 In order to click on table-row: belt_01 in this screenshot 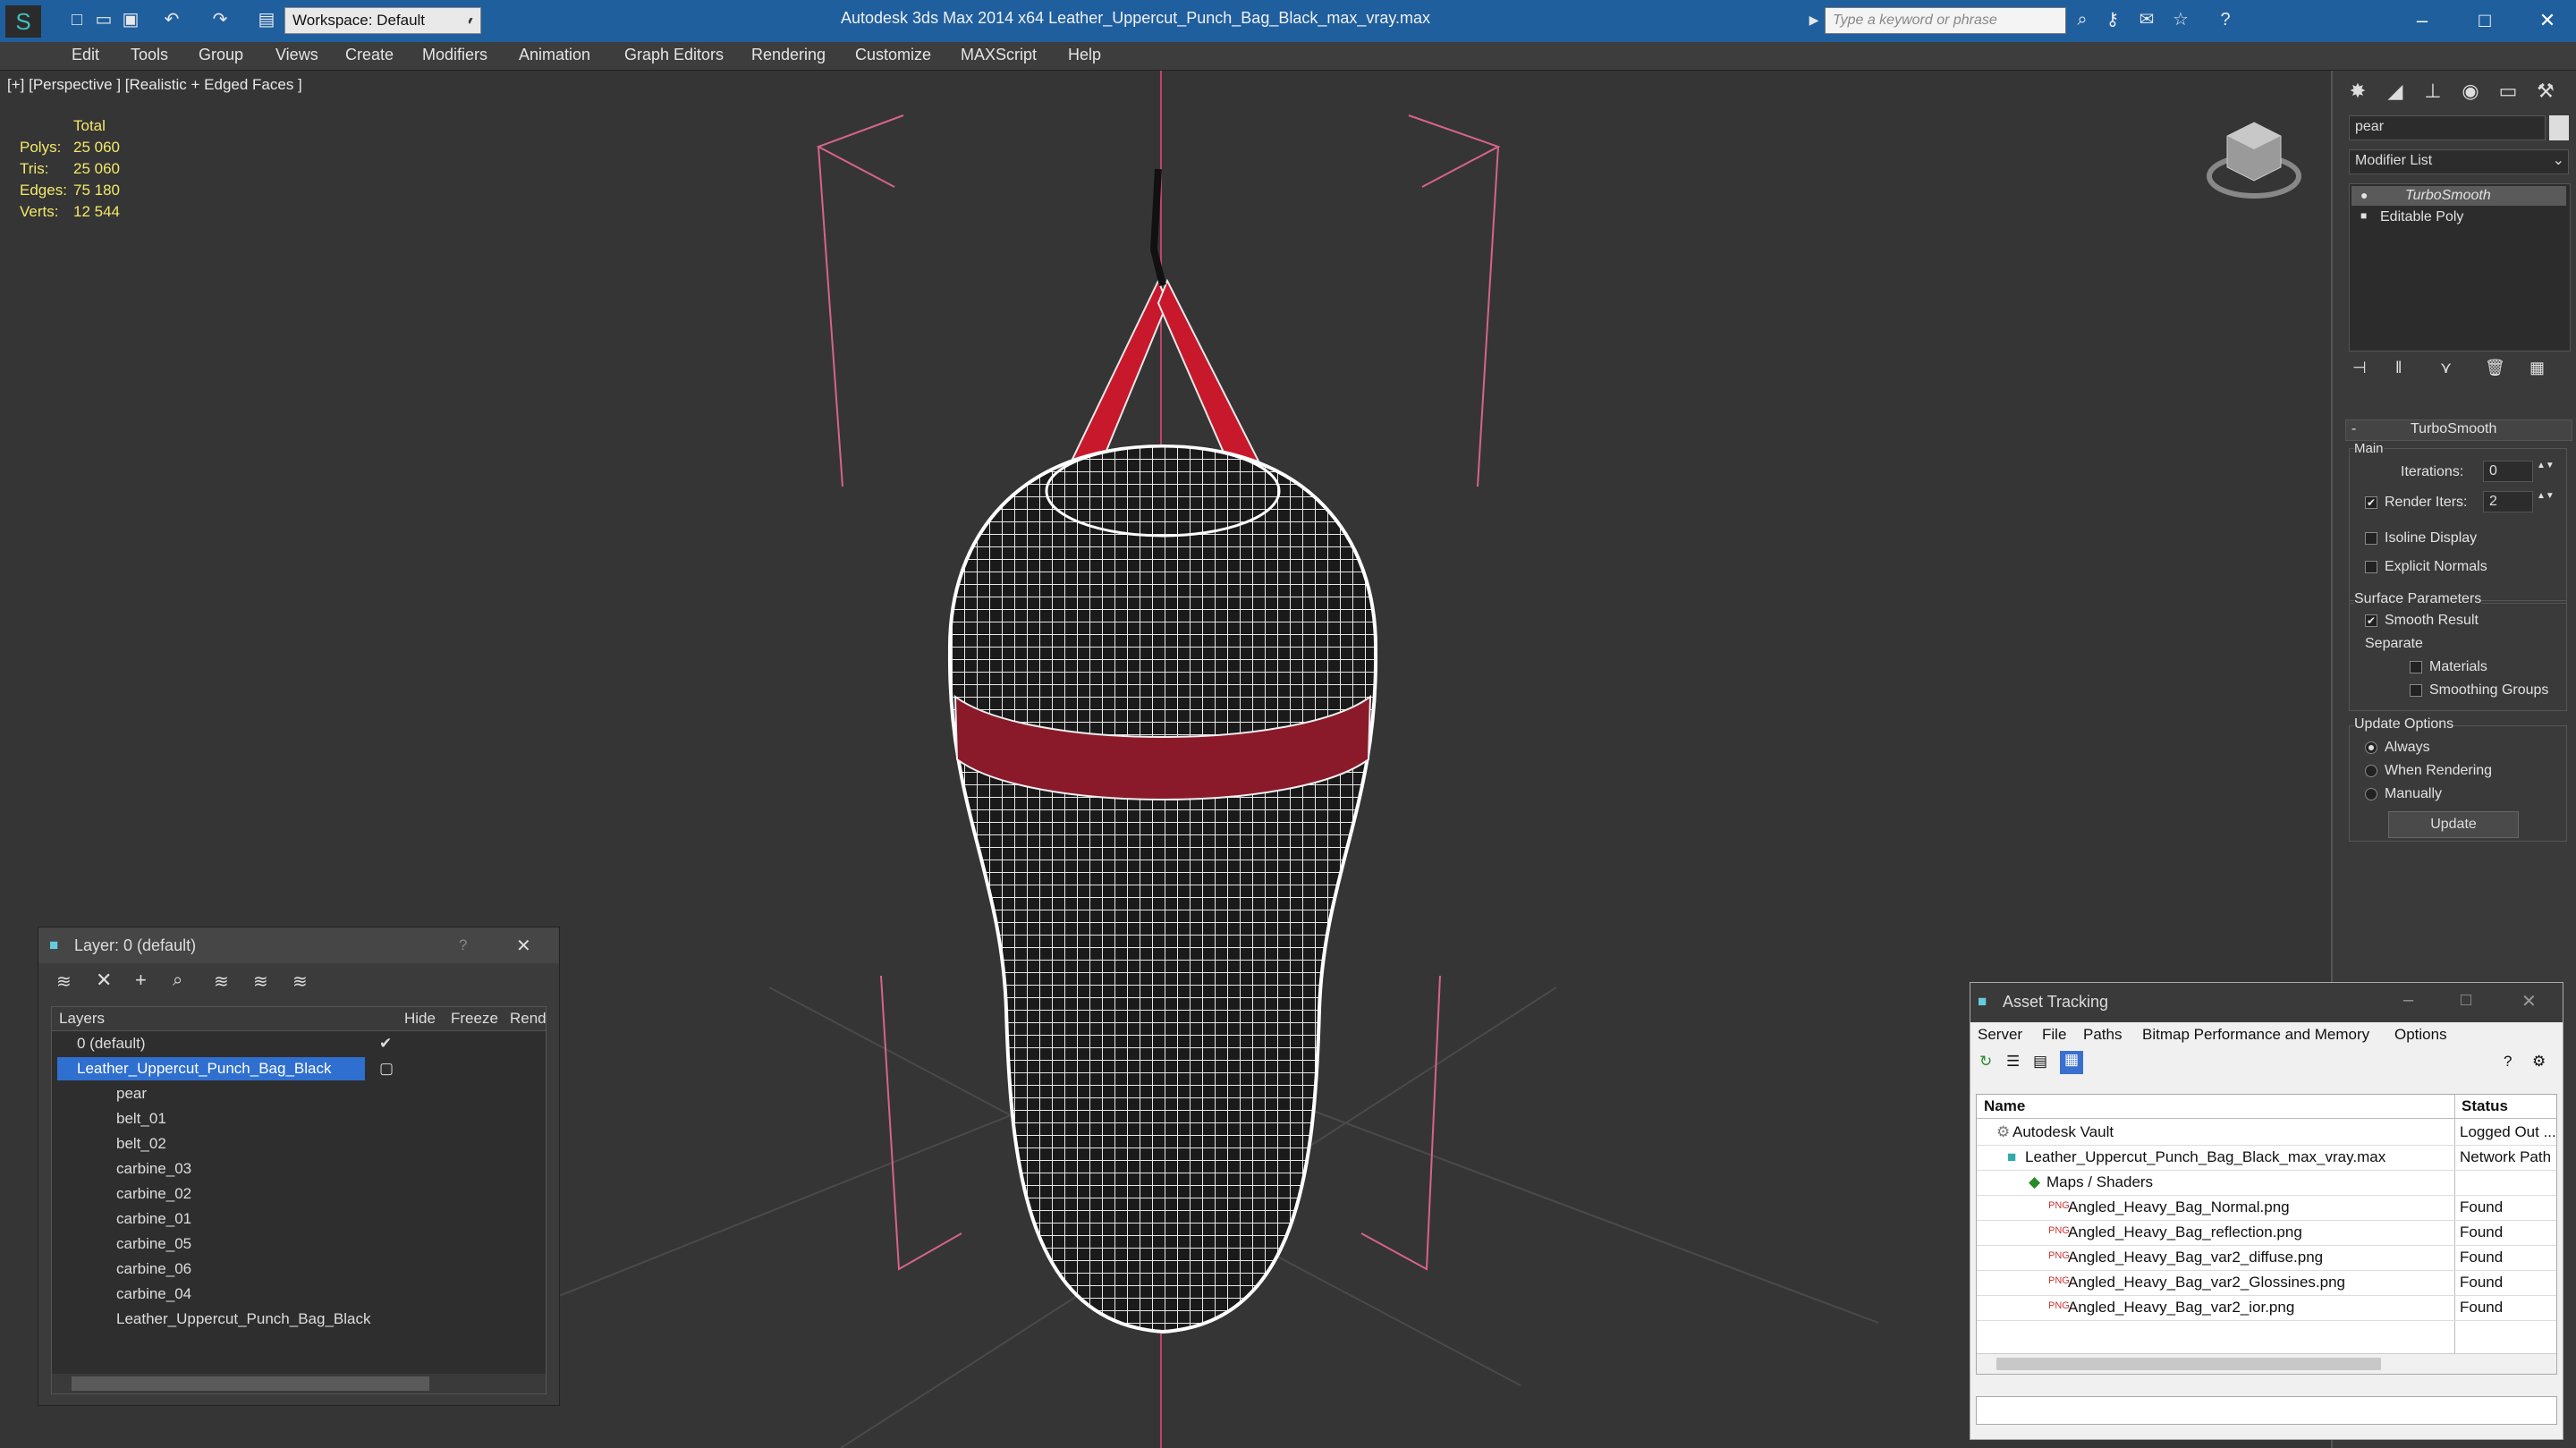, I will do `click(299, 1119)`.